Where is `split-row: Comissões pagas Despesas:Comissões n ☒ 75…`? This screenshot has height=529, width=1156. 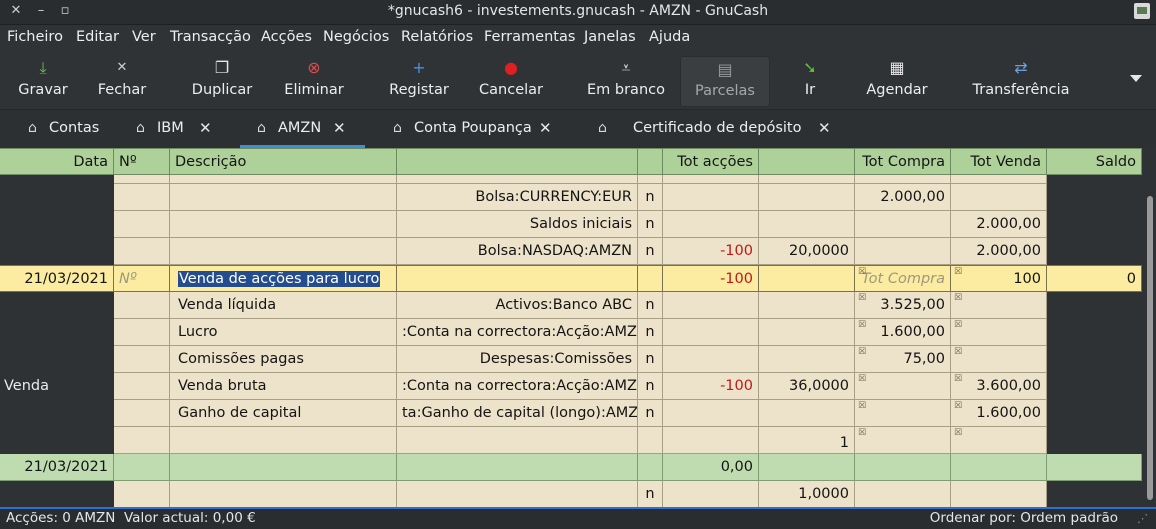
split-row: Comissões pagas Despesas:Comissões n ☒ 75… is located at coordinates (571, 359).